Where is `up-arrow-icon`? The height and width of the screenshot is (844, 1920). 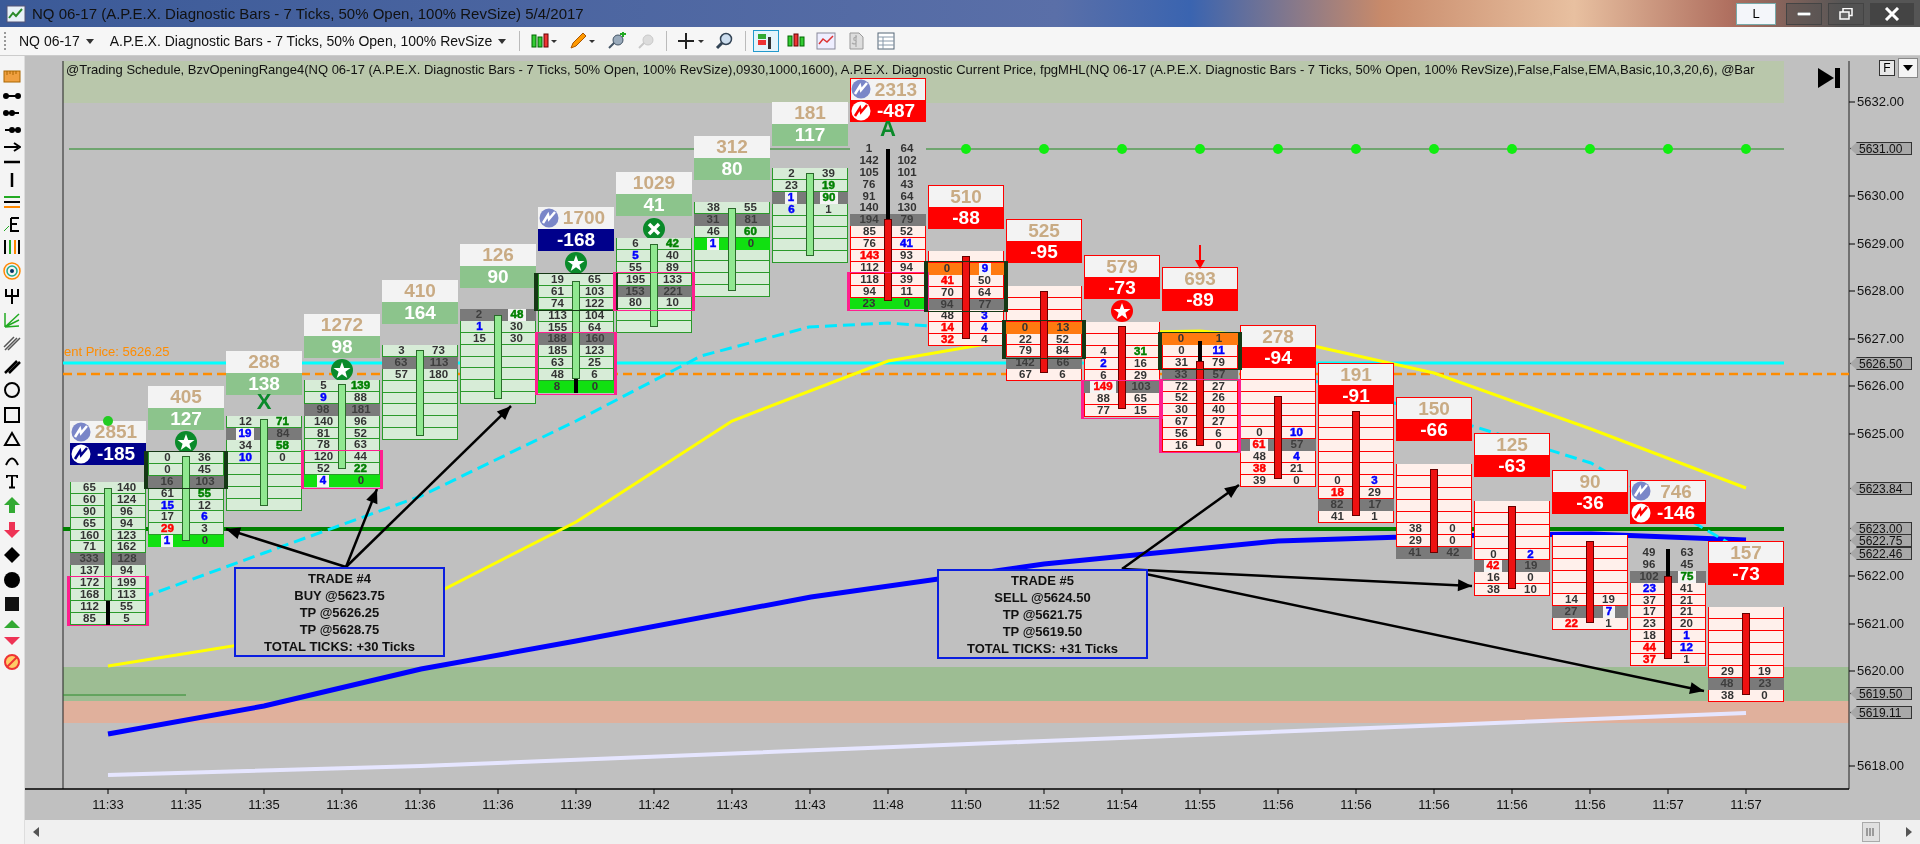
up-arrow-icon is located at coordinates (12, 505).